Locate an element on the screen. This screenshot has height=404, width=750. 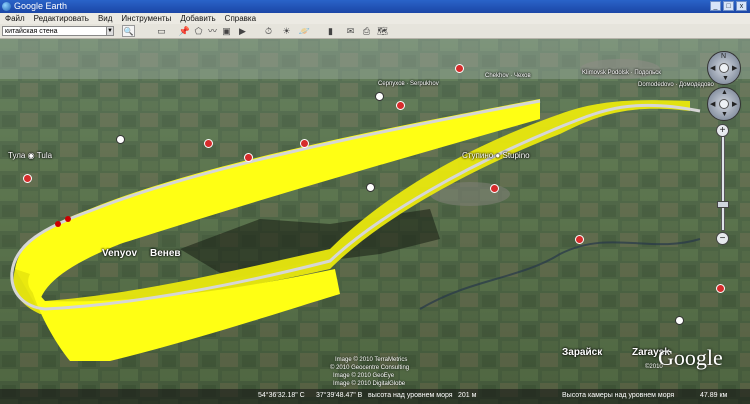
credit-line: Image © 2010 GeoEye is located at coordinates (364, 376).